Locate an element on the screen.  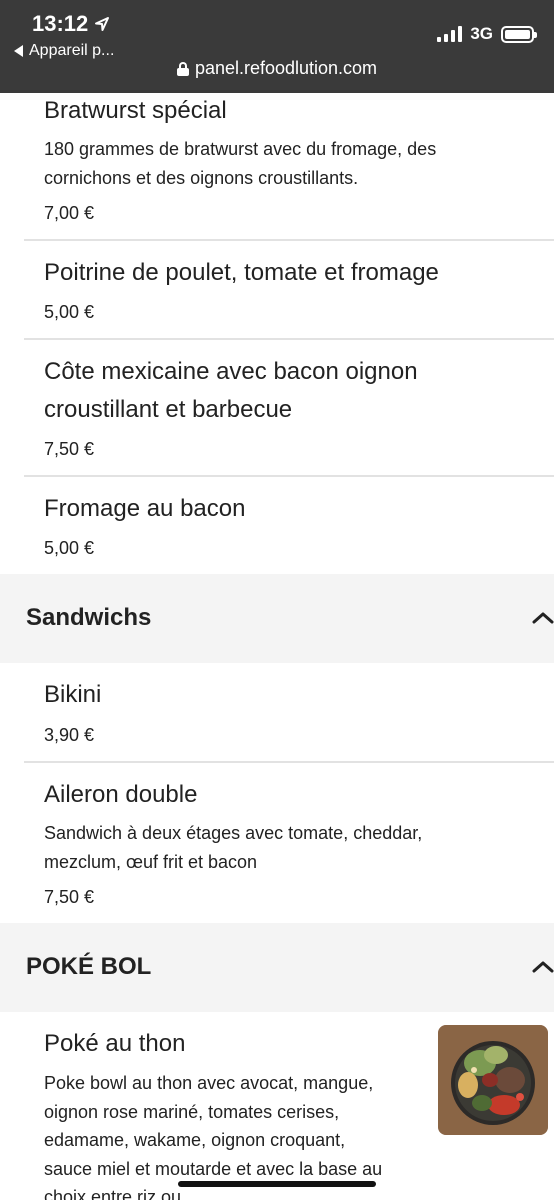
network-type: 3G is located at coordinates (481, 33).